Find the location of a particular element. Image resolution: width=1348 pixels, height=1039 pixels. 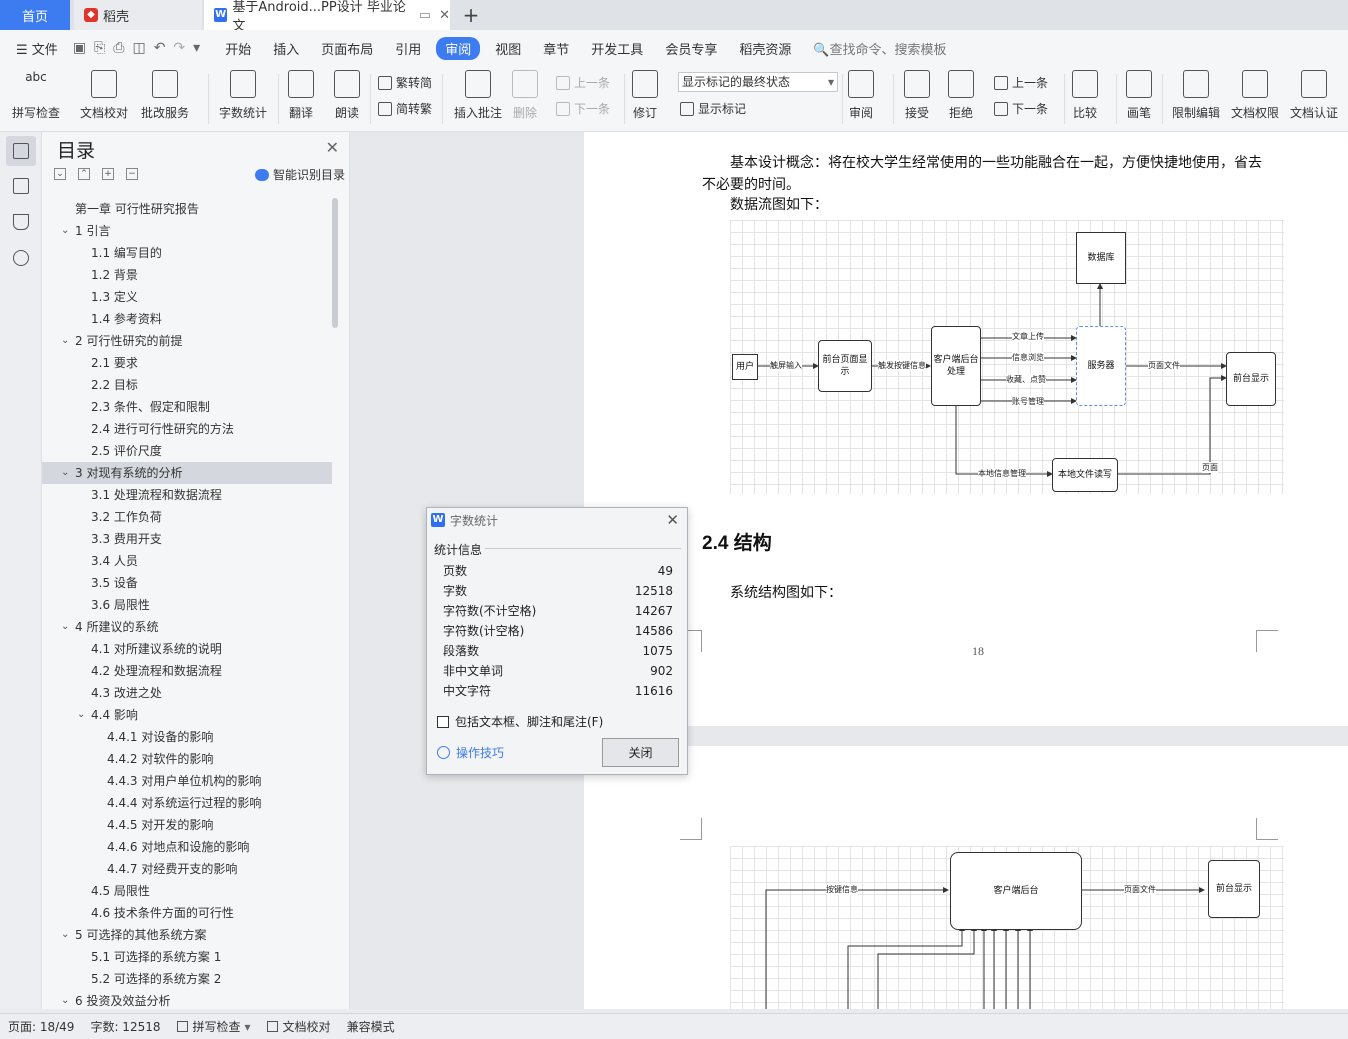

trad-to-simp-button: 繁转简 is located at coordinates (405, 82).